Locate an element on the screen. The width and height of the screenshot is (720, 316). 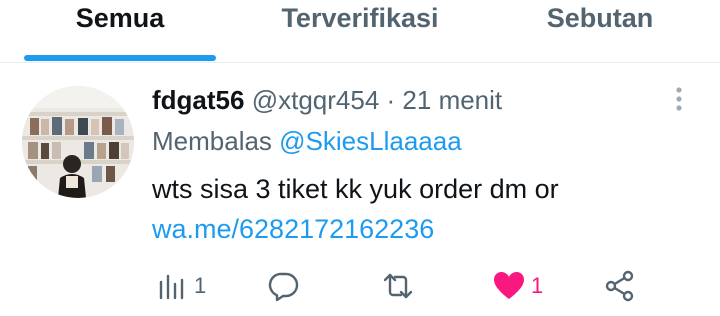
more-options-icon is located at coordinates (679, 101).